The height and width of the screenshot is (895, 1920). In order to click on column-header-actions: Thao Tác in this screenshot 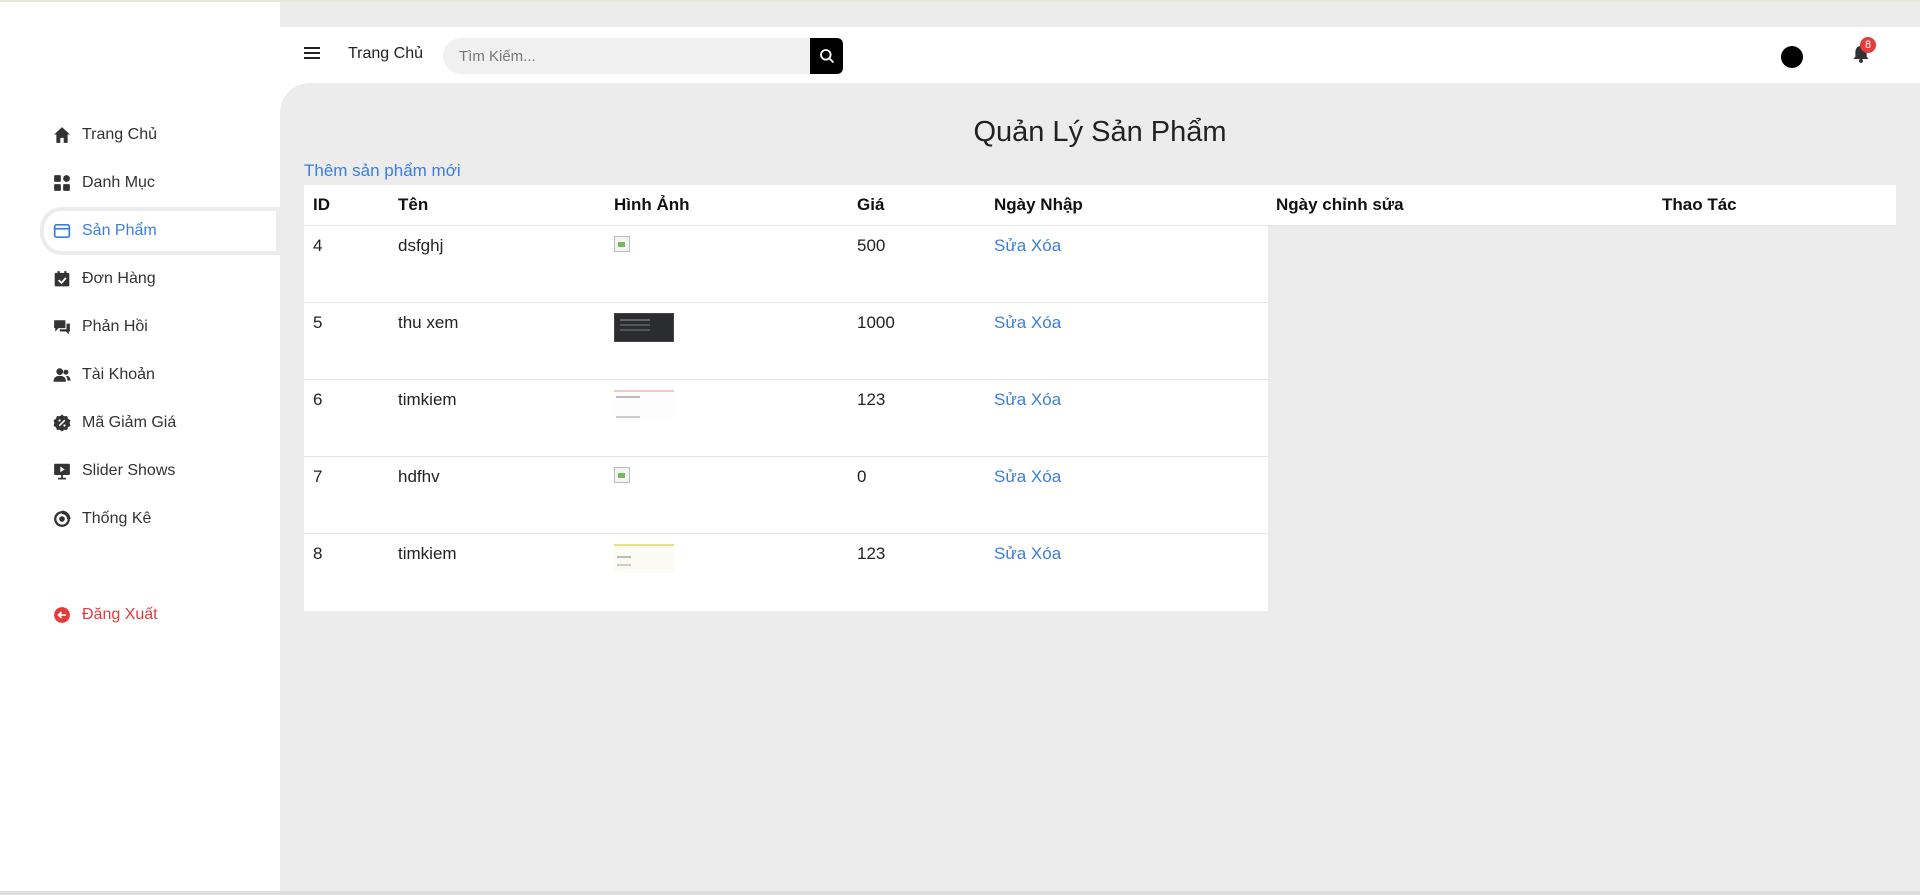, I will do `click(1699, 204)`.